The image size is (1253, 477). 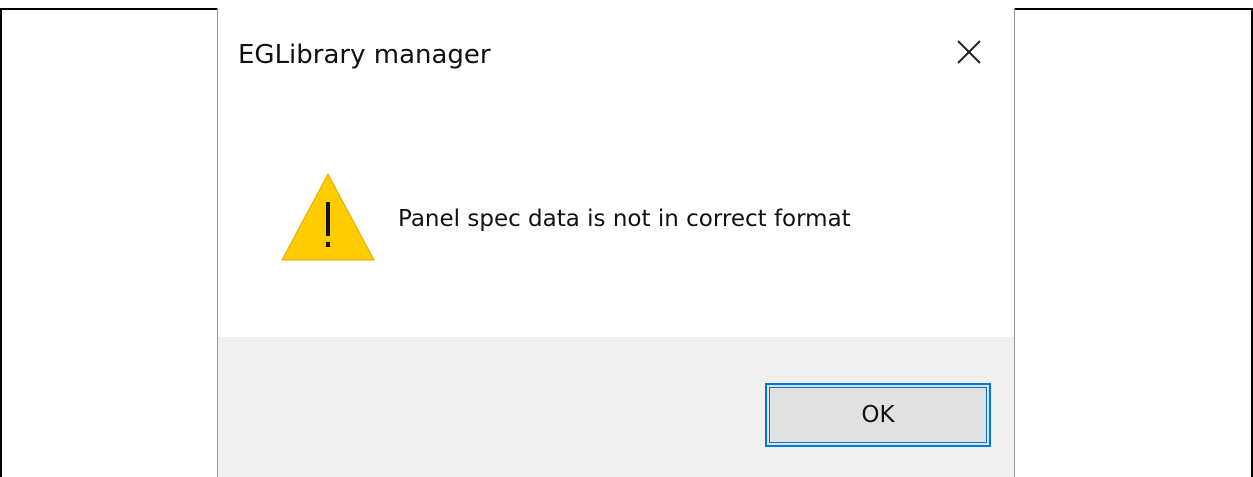 I want to click on close-icon, so click(x=969, y=52).